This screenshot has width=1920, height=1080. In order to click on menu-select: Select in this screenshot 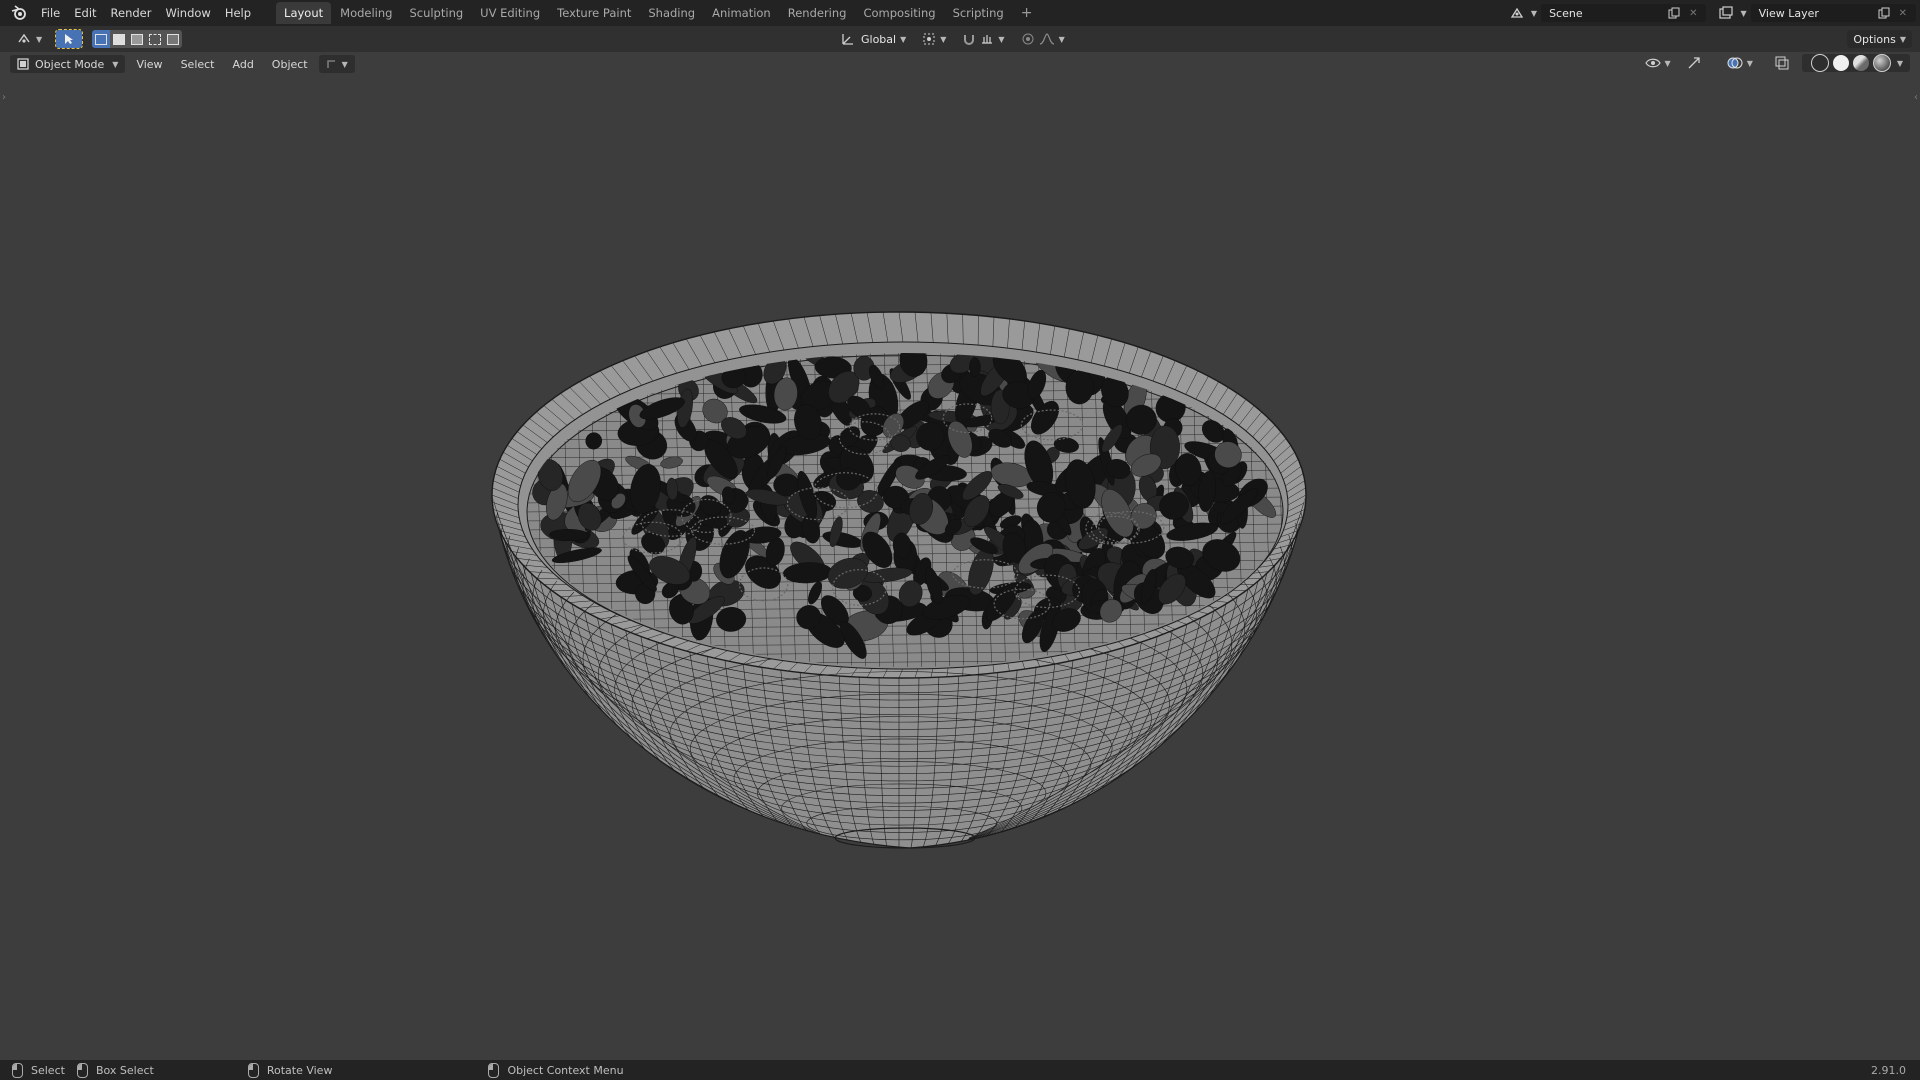, I will do `click(198, 64)`.